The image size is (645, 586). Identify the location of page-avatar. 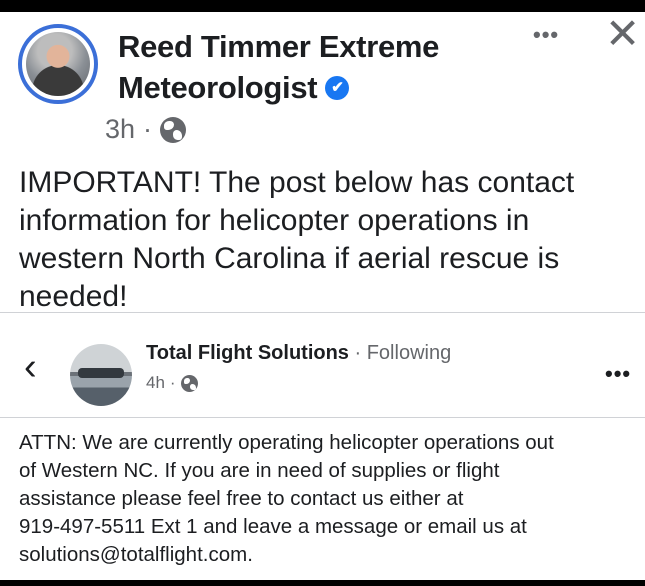
(101, 375).